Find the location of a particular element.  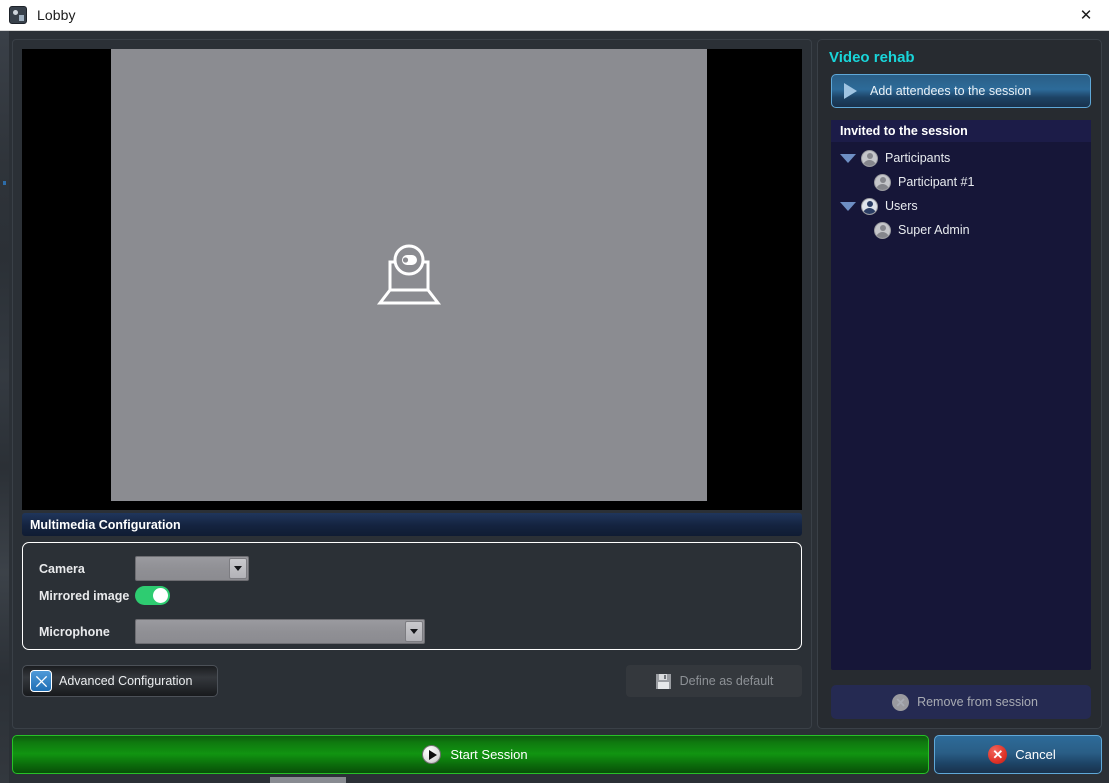

define-as-default-button: Define as default is located at coordinates (714, 681).